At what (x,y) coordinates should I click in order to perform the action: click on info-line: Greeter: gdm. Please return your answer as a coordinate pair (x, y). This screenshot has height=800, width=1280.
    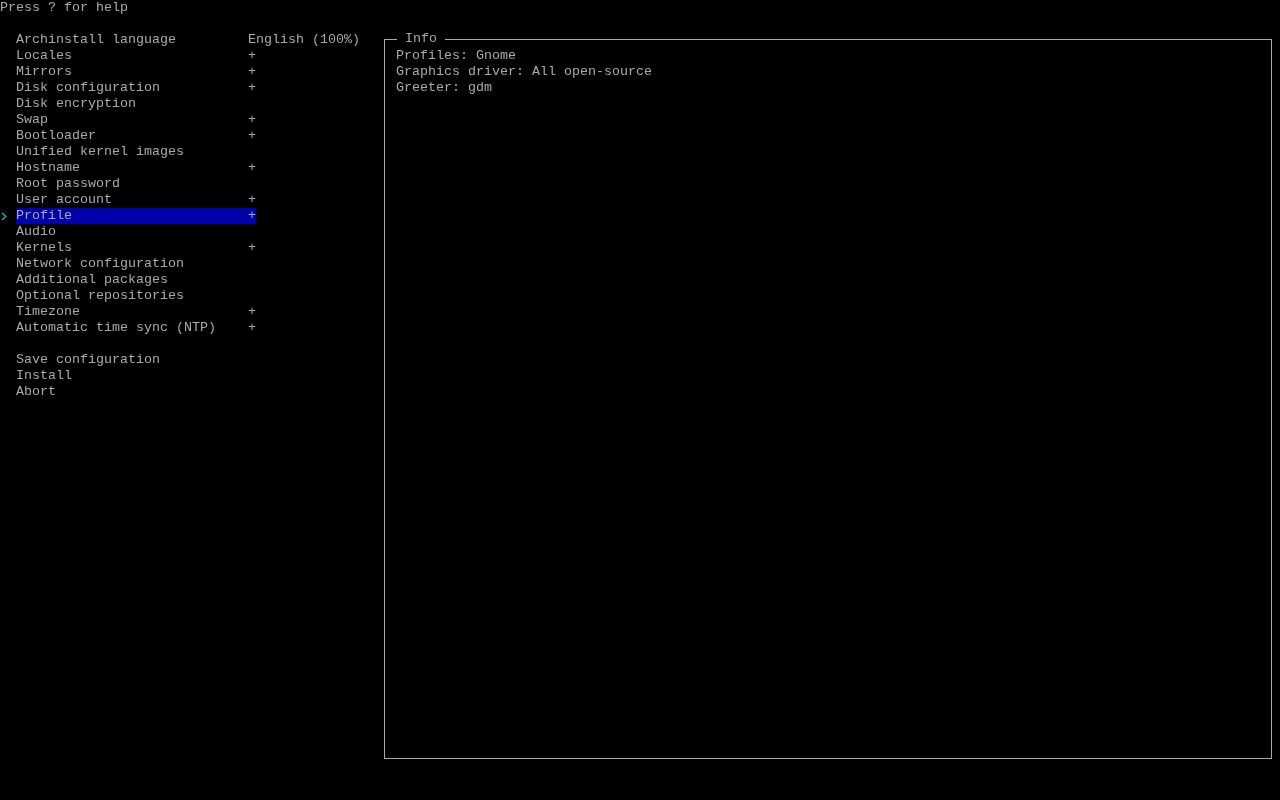
    Looking at the image, I should click on (444, 88).